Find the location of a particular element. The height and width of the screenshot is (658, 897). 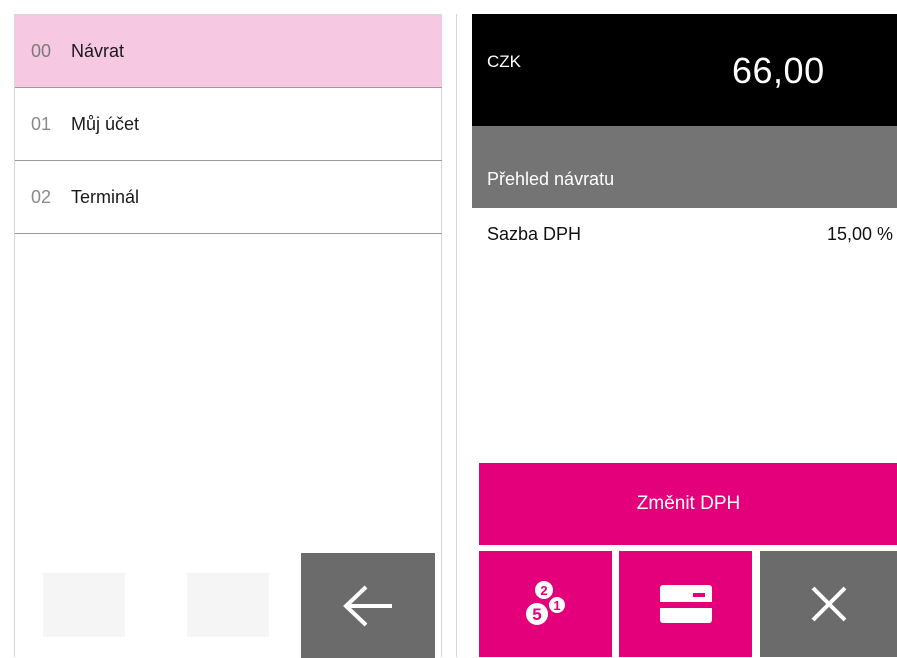

menu-item-label: Návrat is located at coordinates (98, 50).